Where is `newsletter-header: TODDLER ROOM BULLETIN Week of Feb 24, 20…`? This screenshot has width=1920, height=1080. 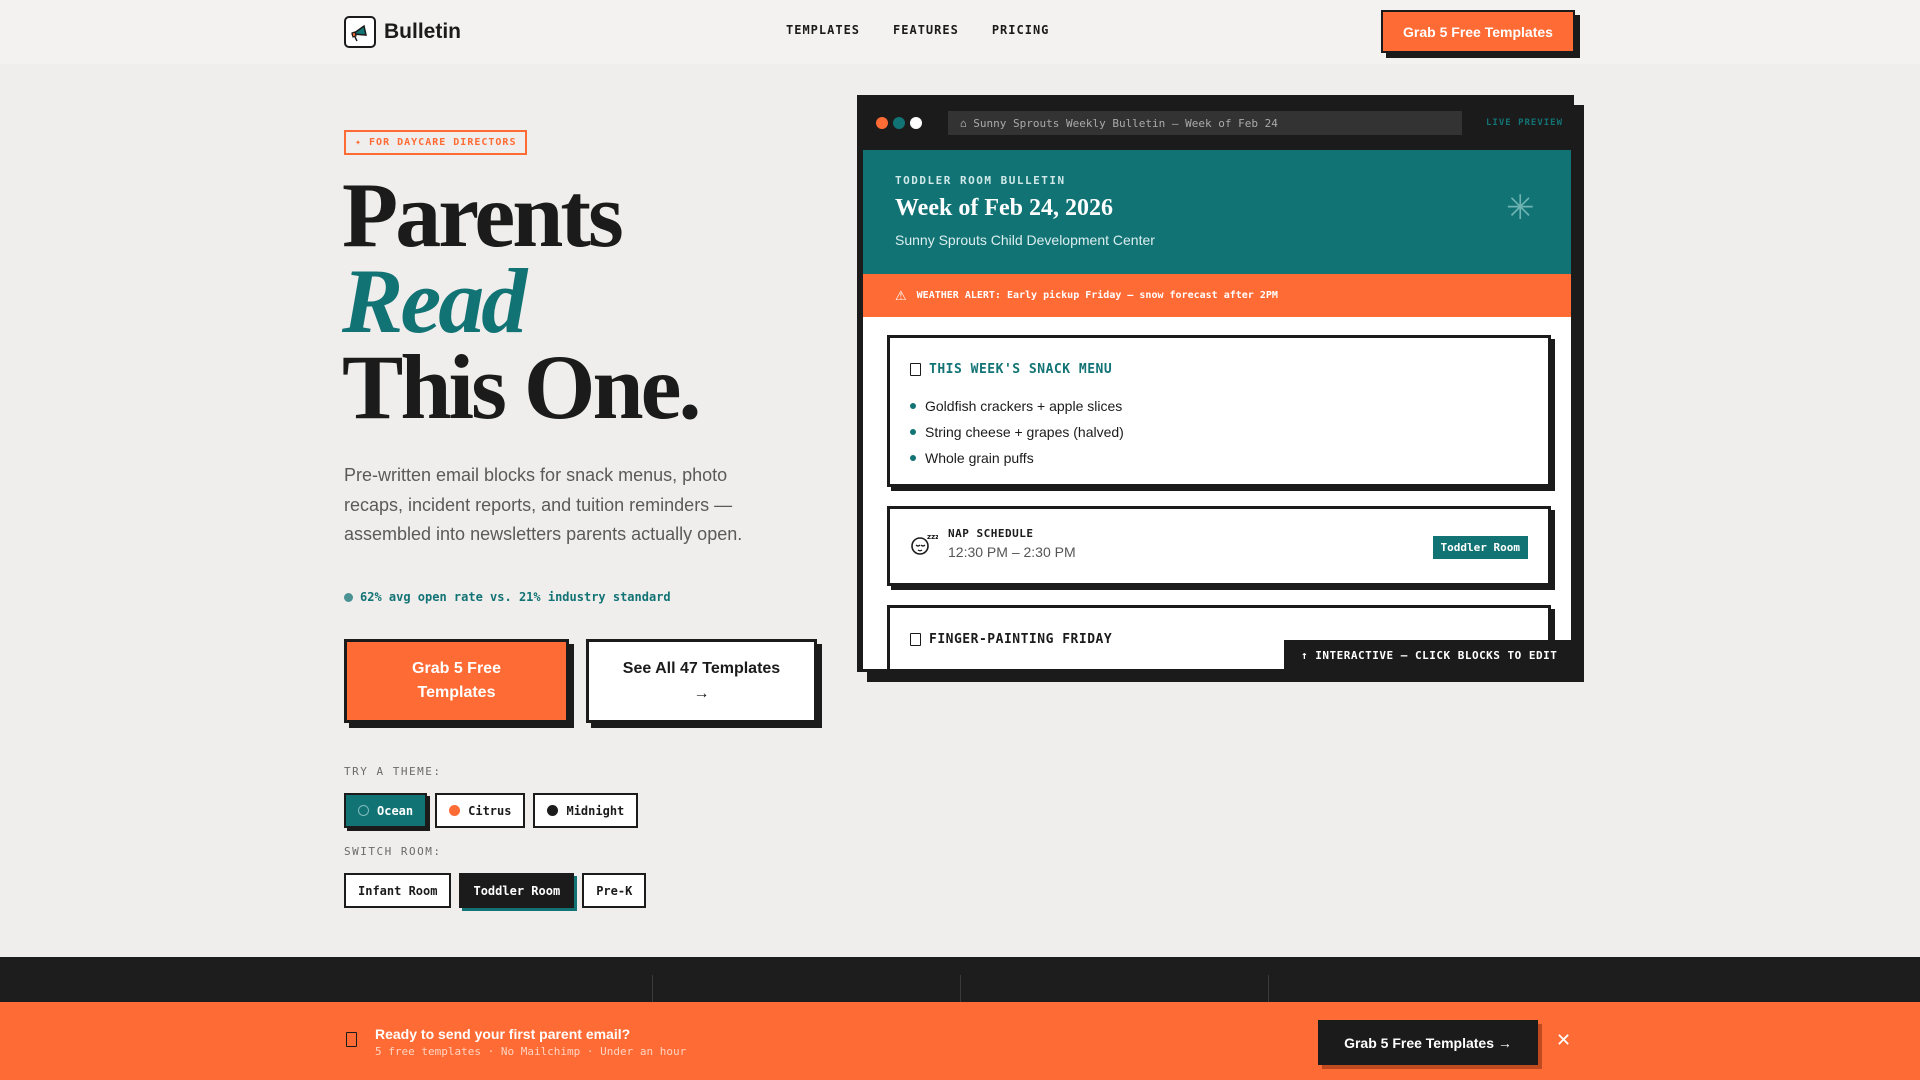
newsletter-header: TODDLER ROOM BULLETIN Week of Feb 24, 20… is located at coordinates (1217, 212).